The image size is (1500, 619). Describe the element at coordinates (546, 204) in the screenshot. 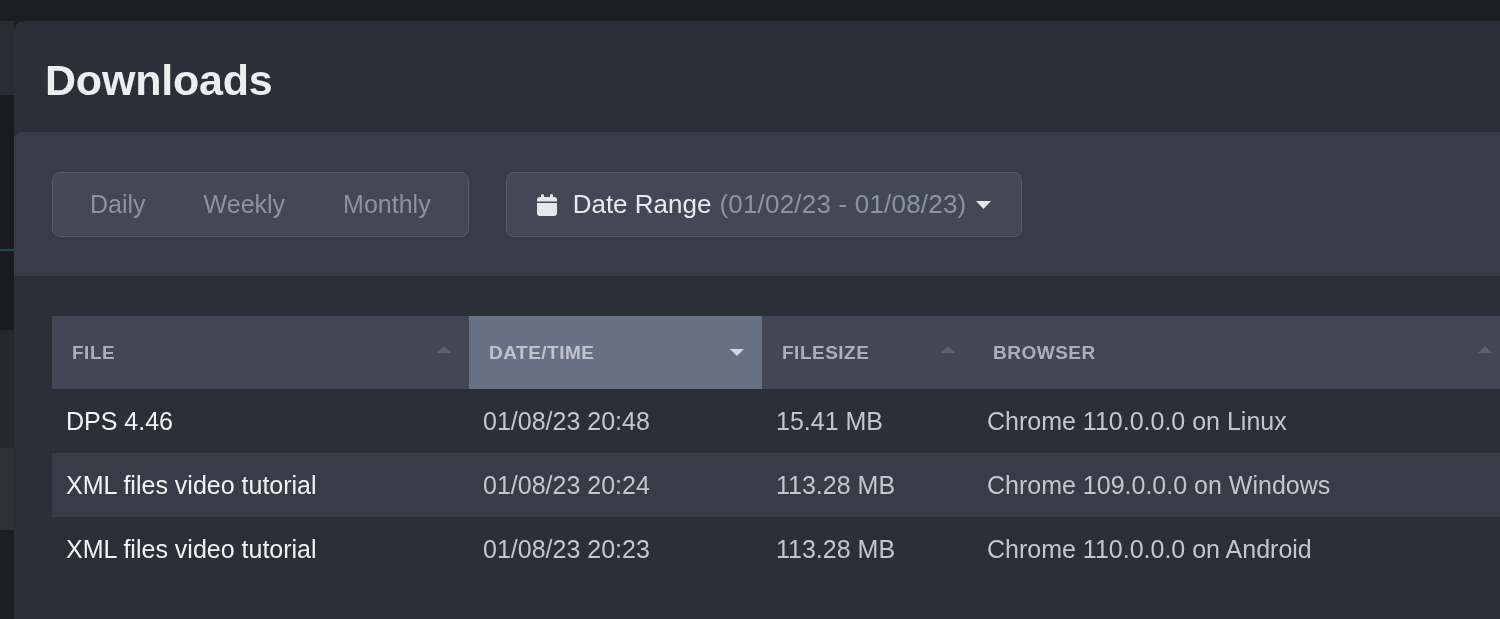

I see `calendar-icon` at that location.